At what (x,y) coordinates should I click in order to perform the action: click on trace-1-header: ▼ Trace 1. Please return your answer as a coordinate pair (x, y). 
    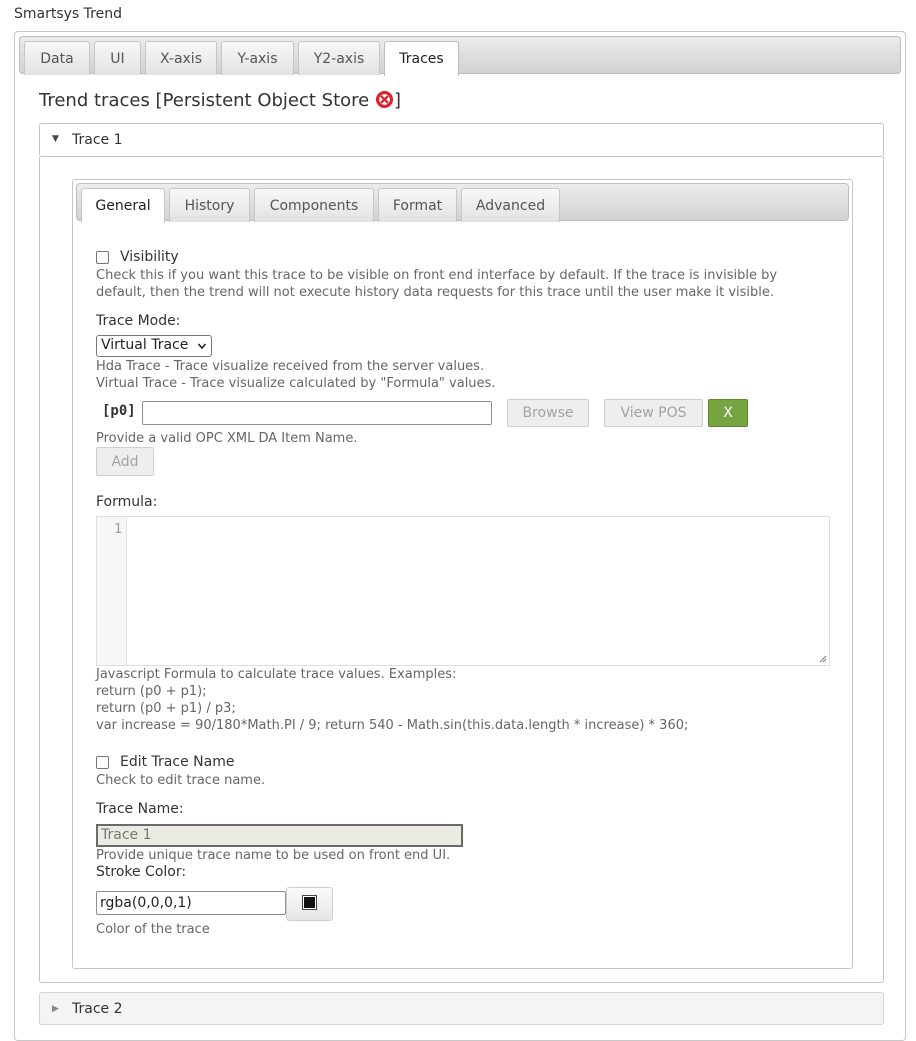
    Looking at the image, I should click on (461, 140).